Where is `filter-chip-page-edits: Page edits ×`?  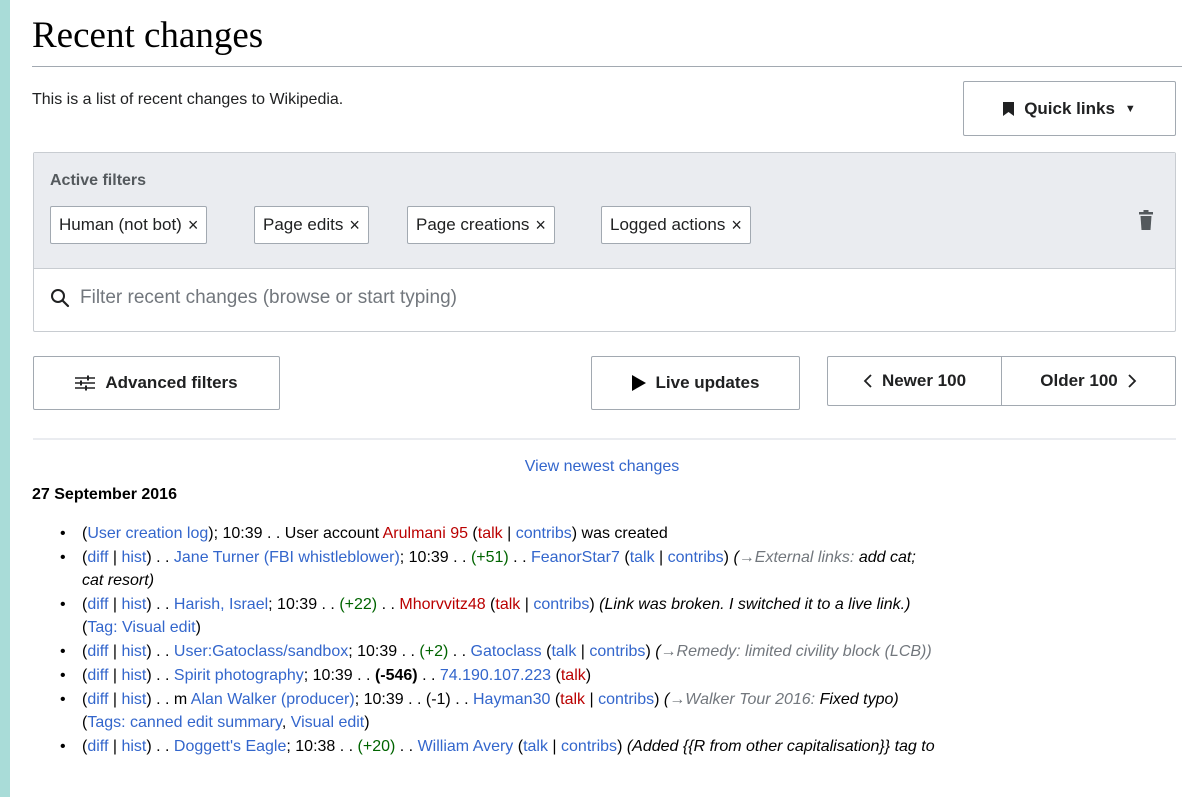
filter-chip-page-edits: Page edits × is located at coordinates (311, 225).